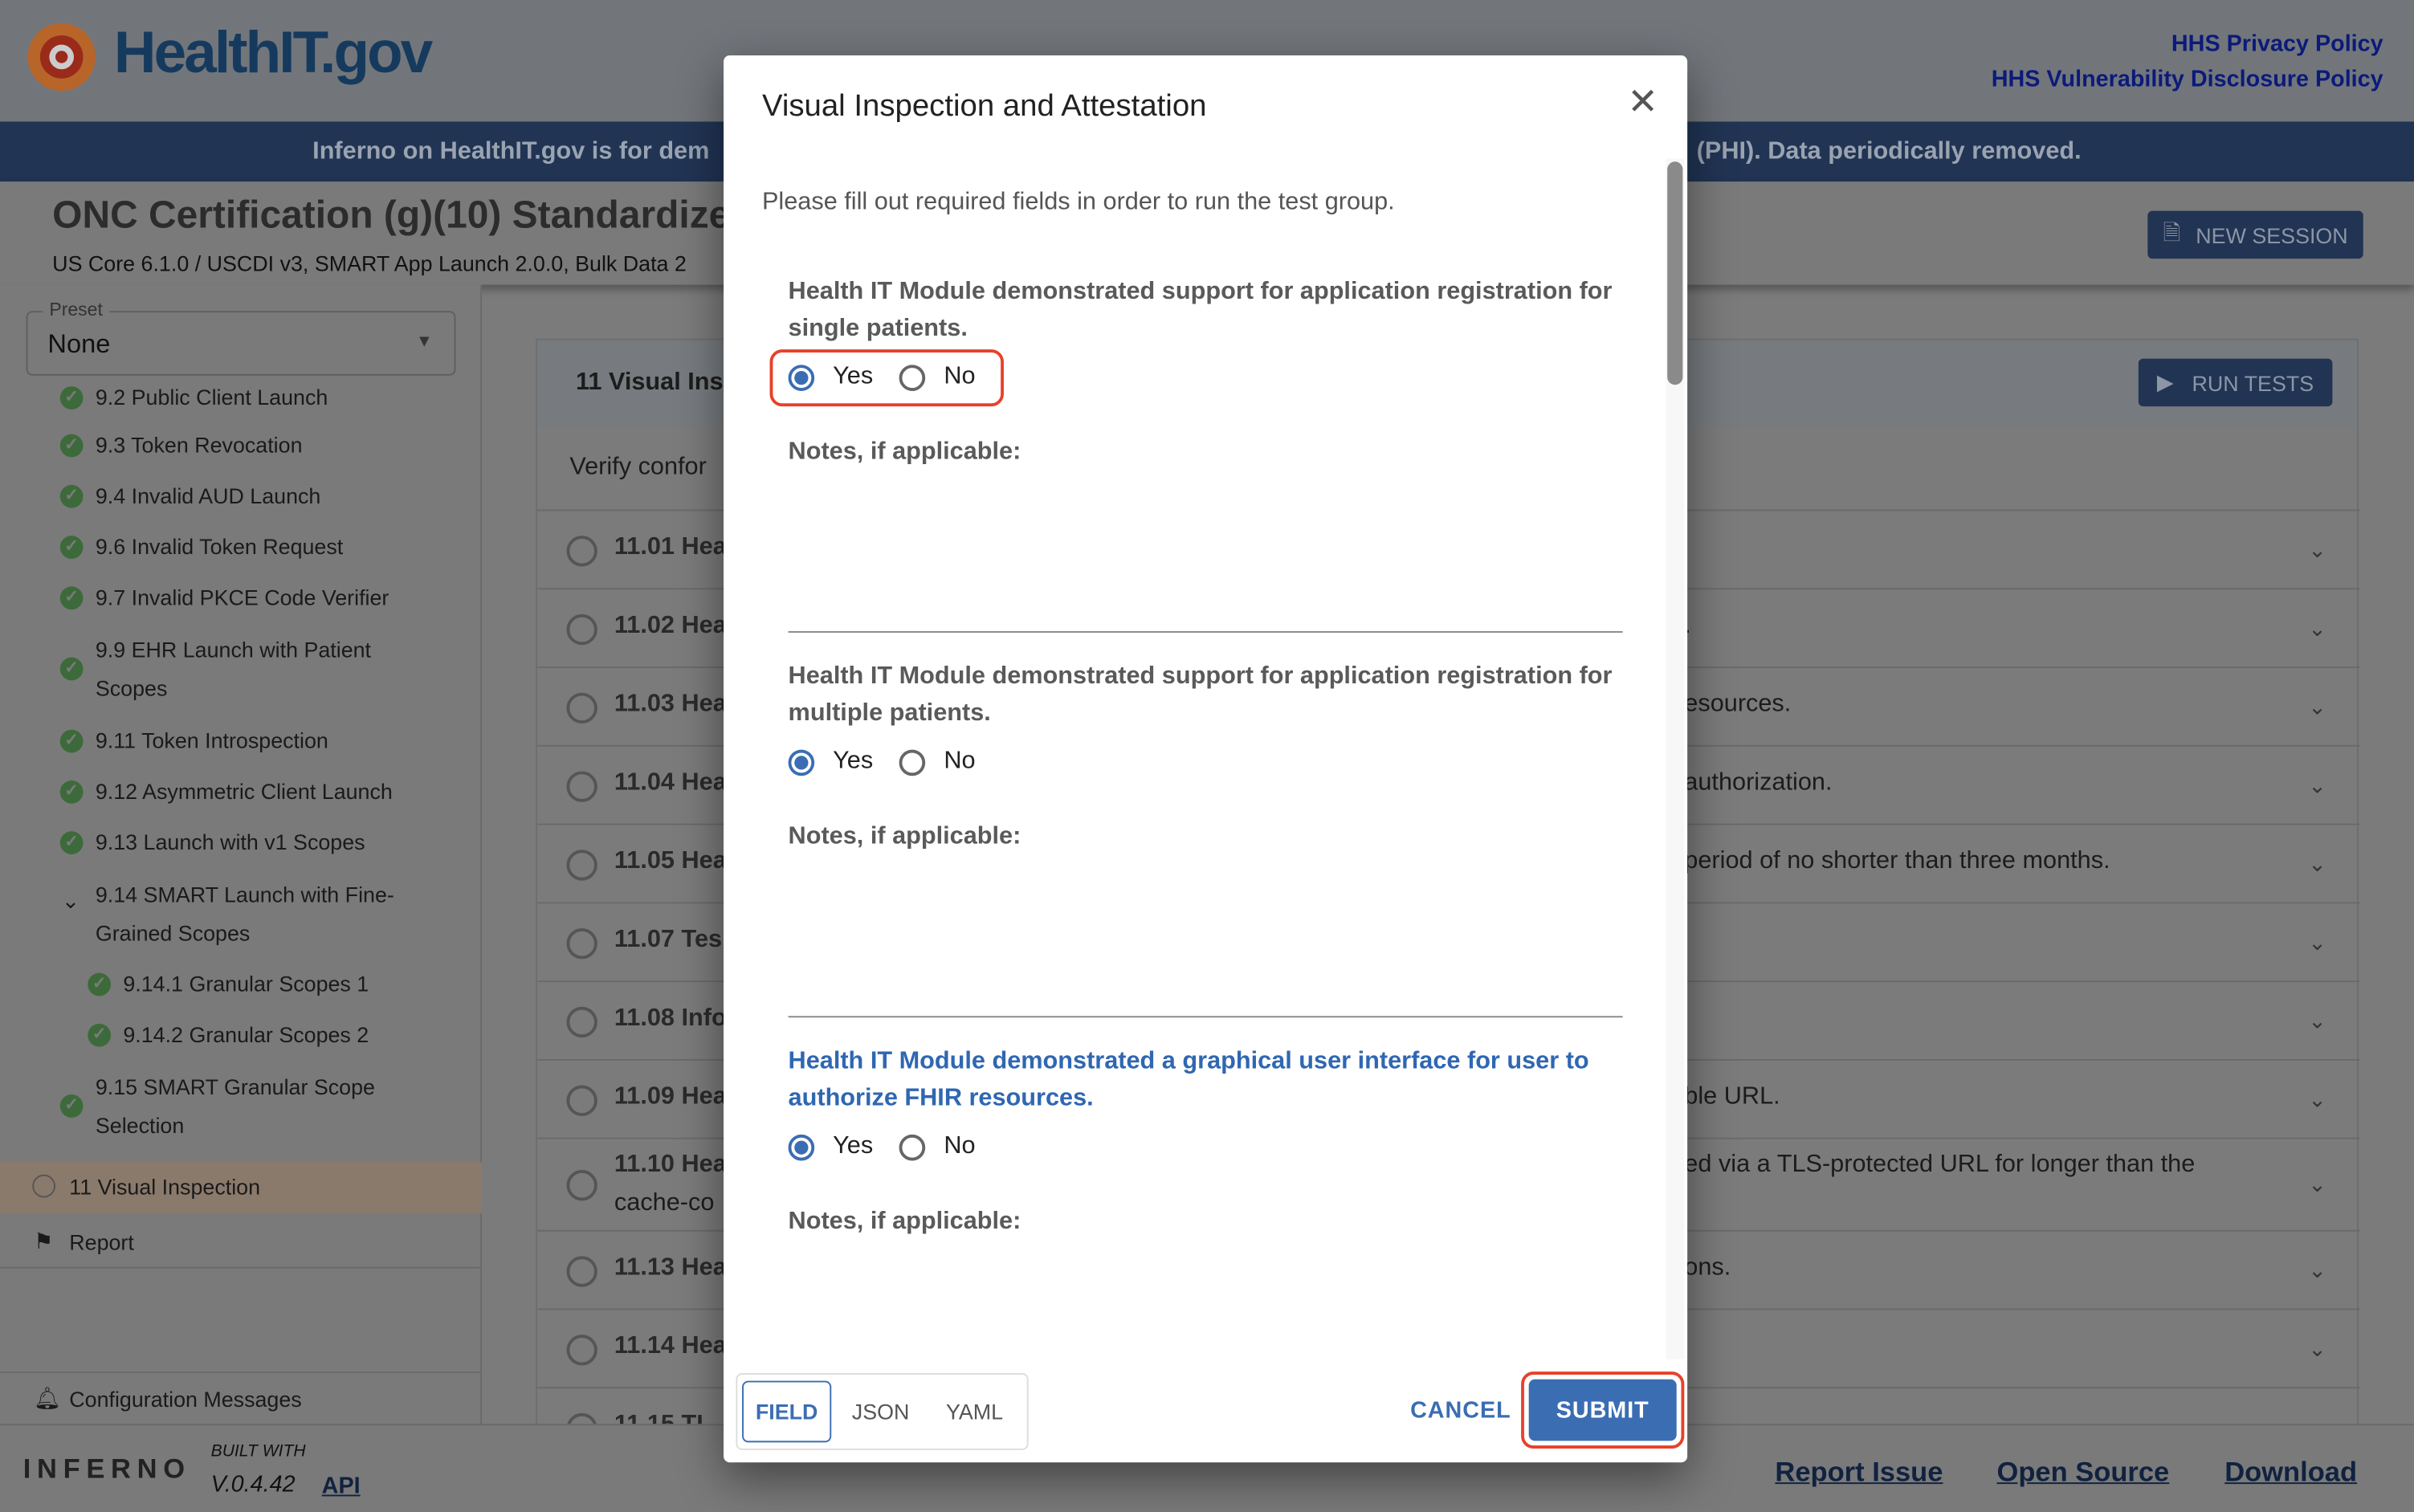  Describe the element at coordinates (984, 107) in the screenshot. I see `dialog-title: Visual Inspection and Attestation` at that location.